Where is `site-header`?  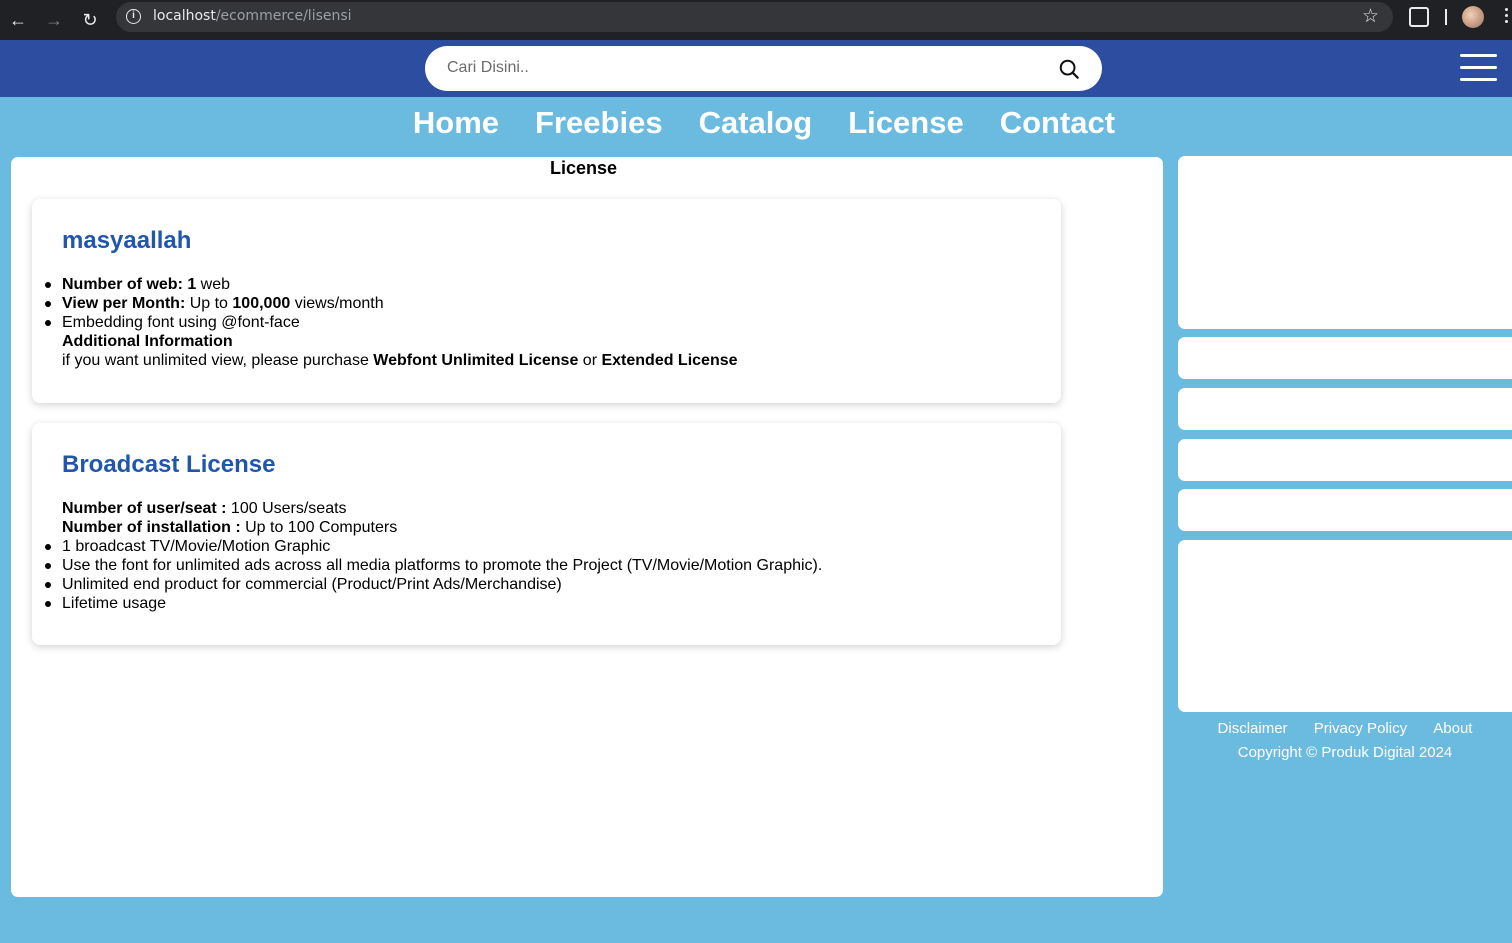
site-header is located at coordinates (756, 68).